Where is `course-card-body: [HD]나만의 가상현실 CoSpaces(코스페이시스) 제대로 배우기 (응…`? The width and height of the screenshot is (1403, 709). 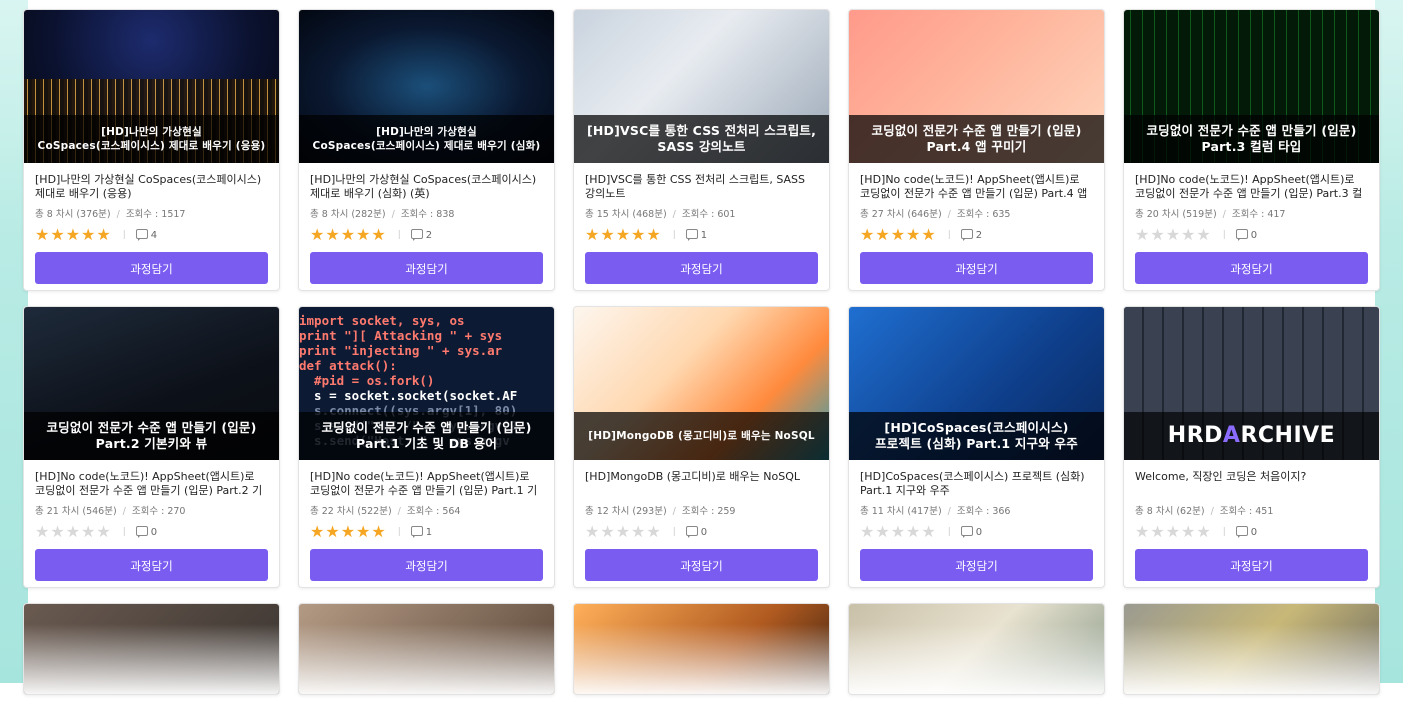
course-card-body: [HD]나만의 가상현실 CoSpaces(코스페이시스) 제대로 배우기 (응… is located at coordinates (151, 203).